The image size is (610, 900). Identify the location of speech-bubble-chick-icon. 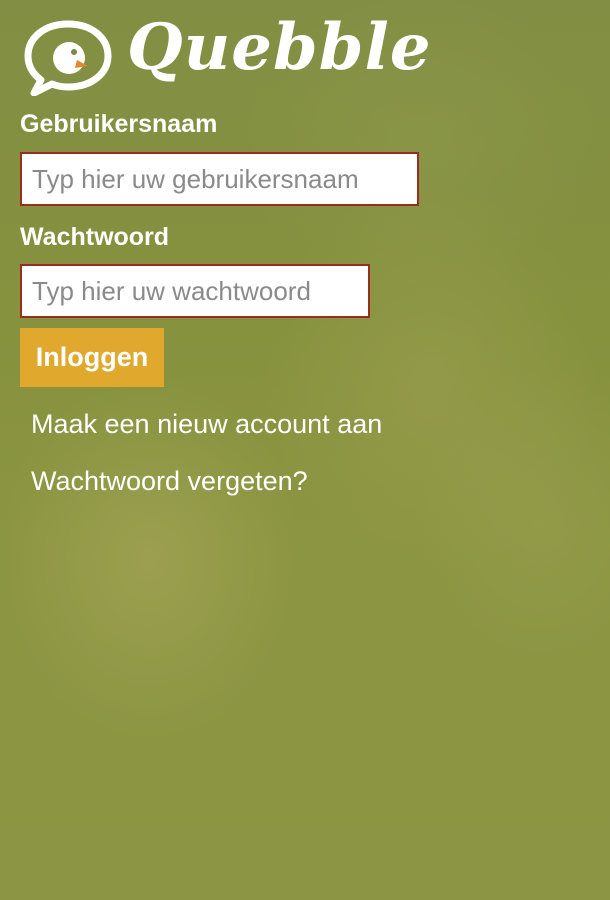
(68, 58).